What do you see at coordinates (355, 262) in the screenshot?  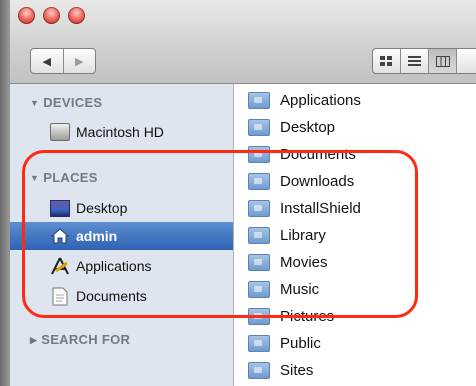 I see `file-item-movies: Movies` at bounding box center [355, 262].